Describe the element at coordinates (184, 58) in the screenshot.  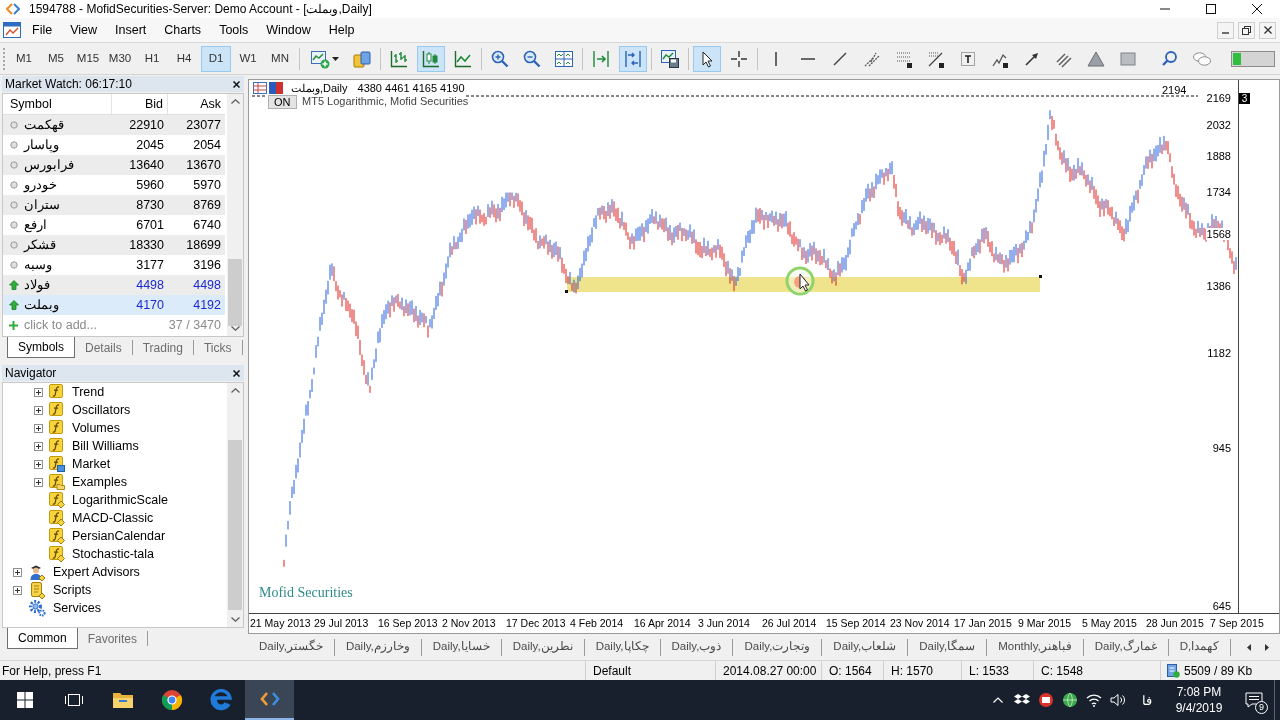
I see `timeframe-button: H4` at that location.